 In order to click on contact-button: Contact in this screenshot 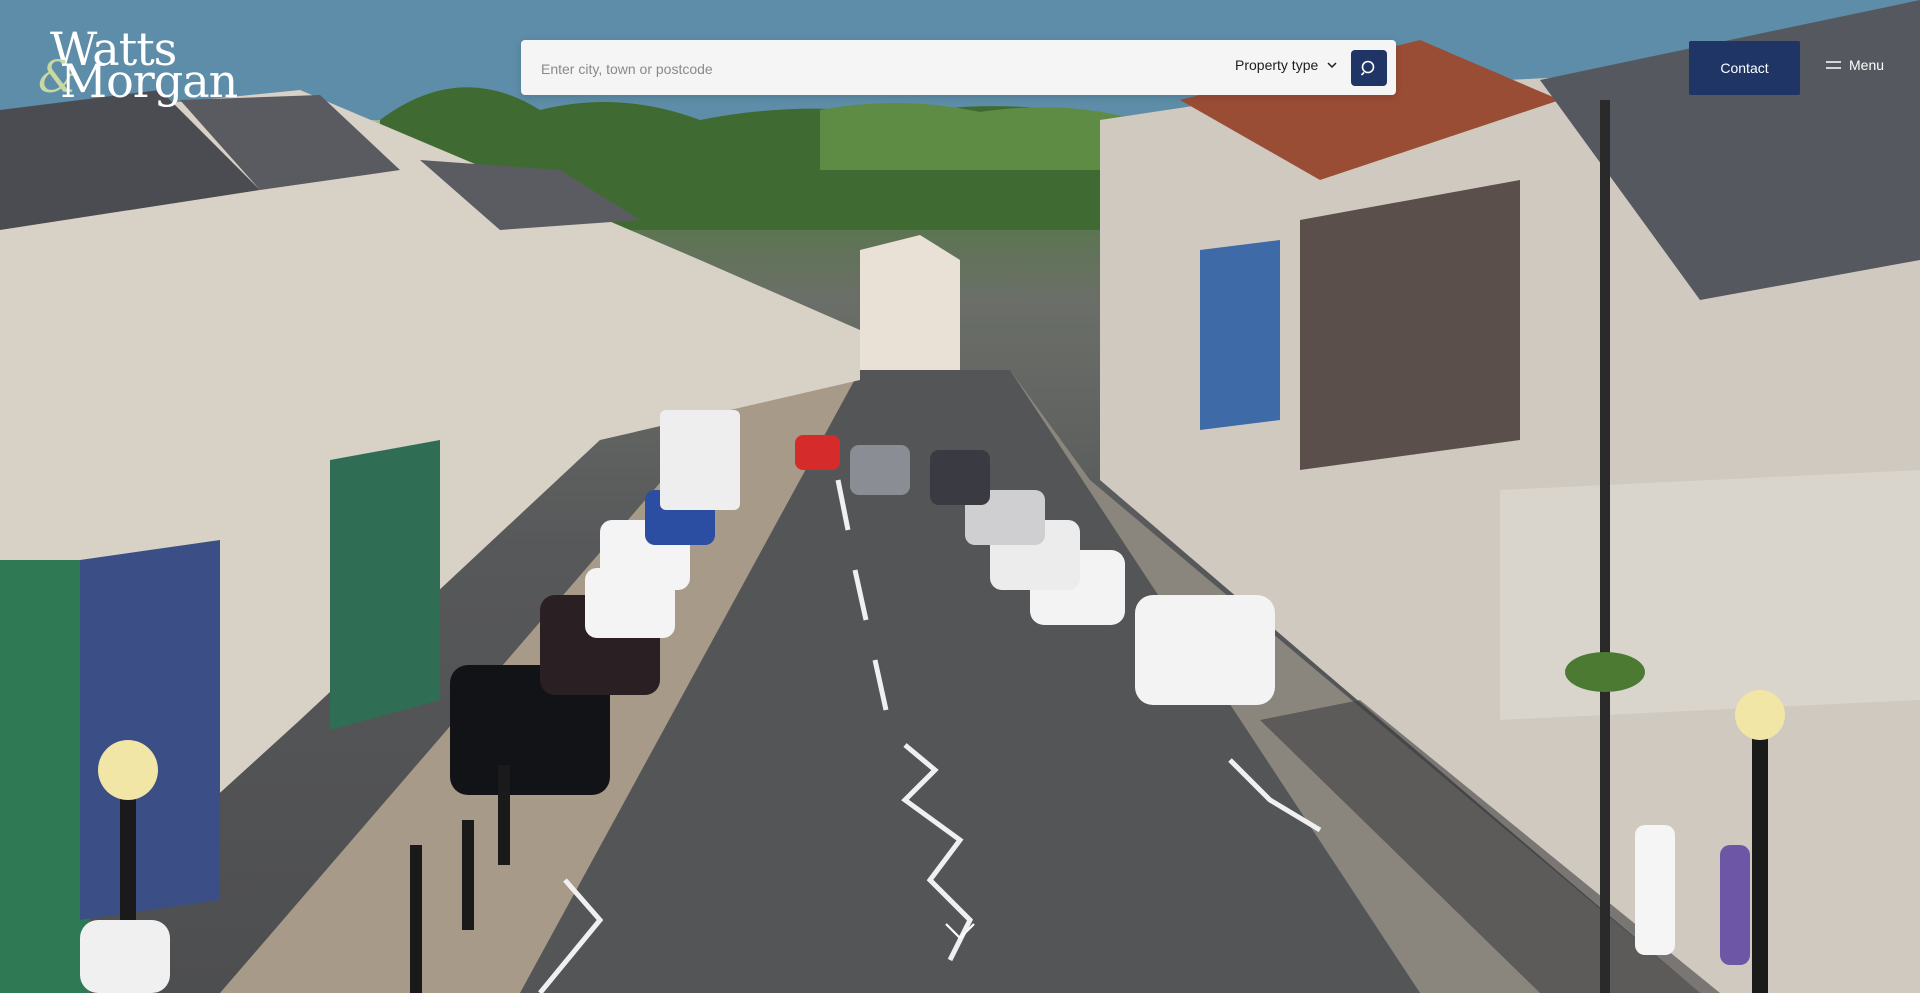, I will do `click(1744, 68)`.